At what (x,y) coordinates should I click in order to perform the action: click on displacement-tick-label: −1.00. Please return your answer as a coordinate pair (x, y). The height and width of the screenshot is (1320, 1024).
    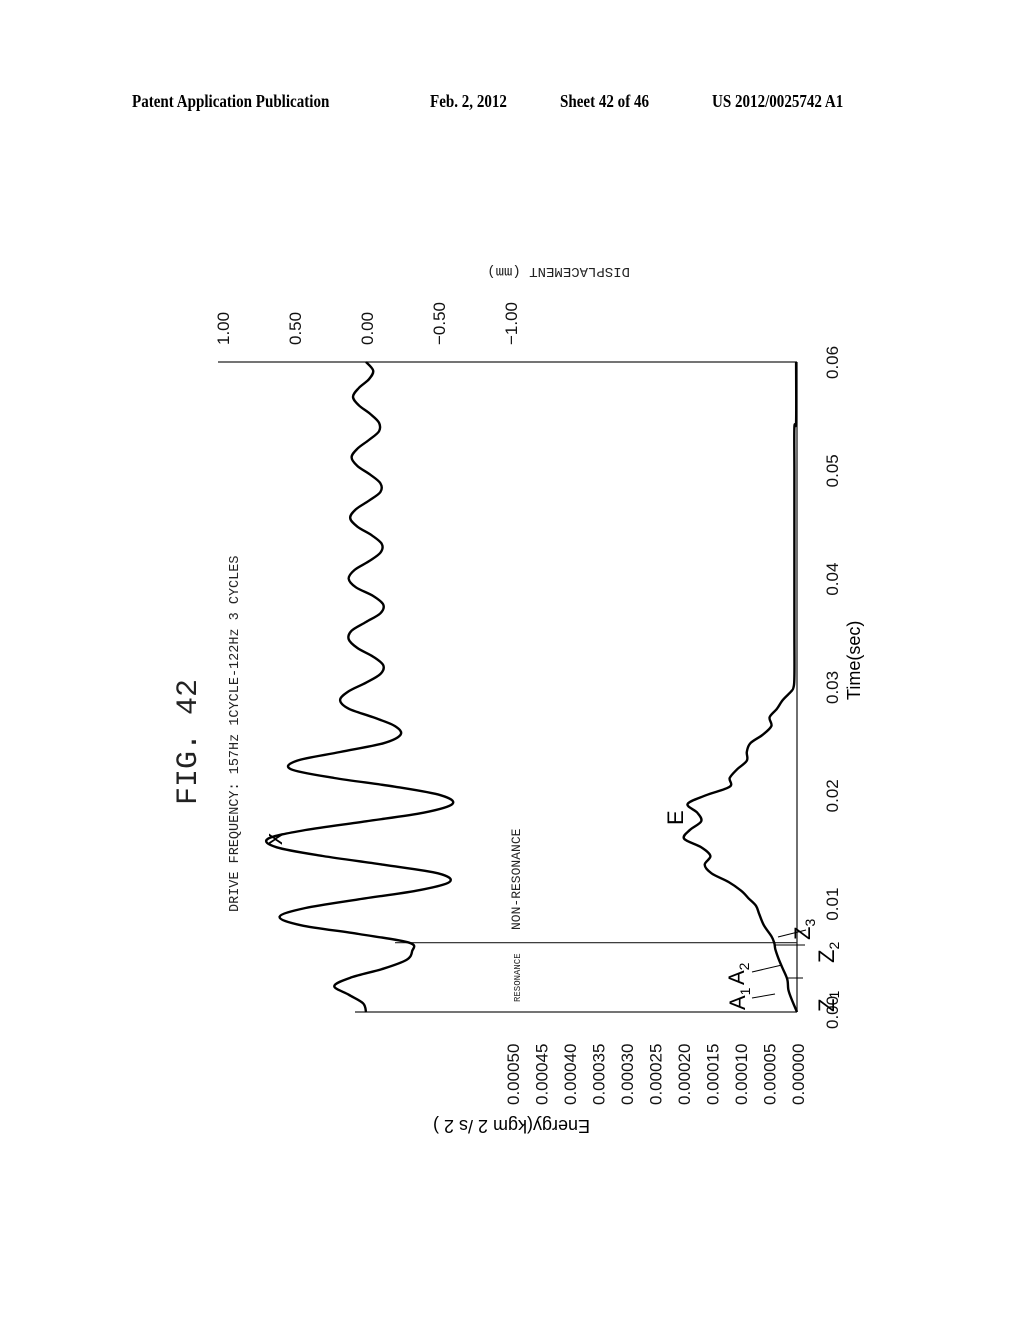
    Looking at the image, I should click on (511, 323).